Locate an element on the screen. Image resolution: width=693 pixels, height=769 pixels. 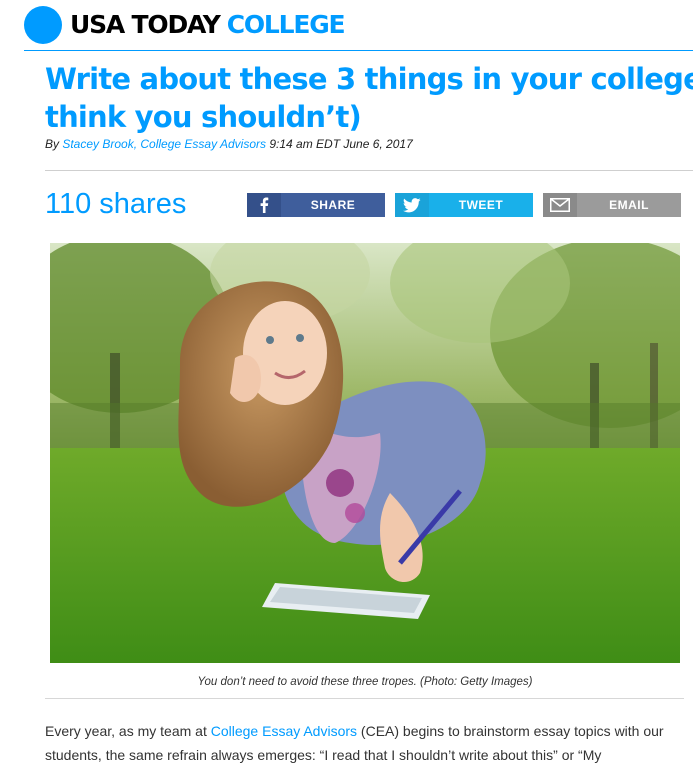
email-share-label: EMAIL is located at coordinates (629, 205).